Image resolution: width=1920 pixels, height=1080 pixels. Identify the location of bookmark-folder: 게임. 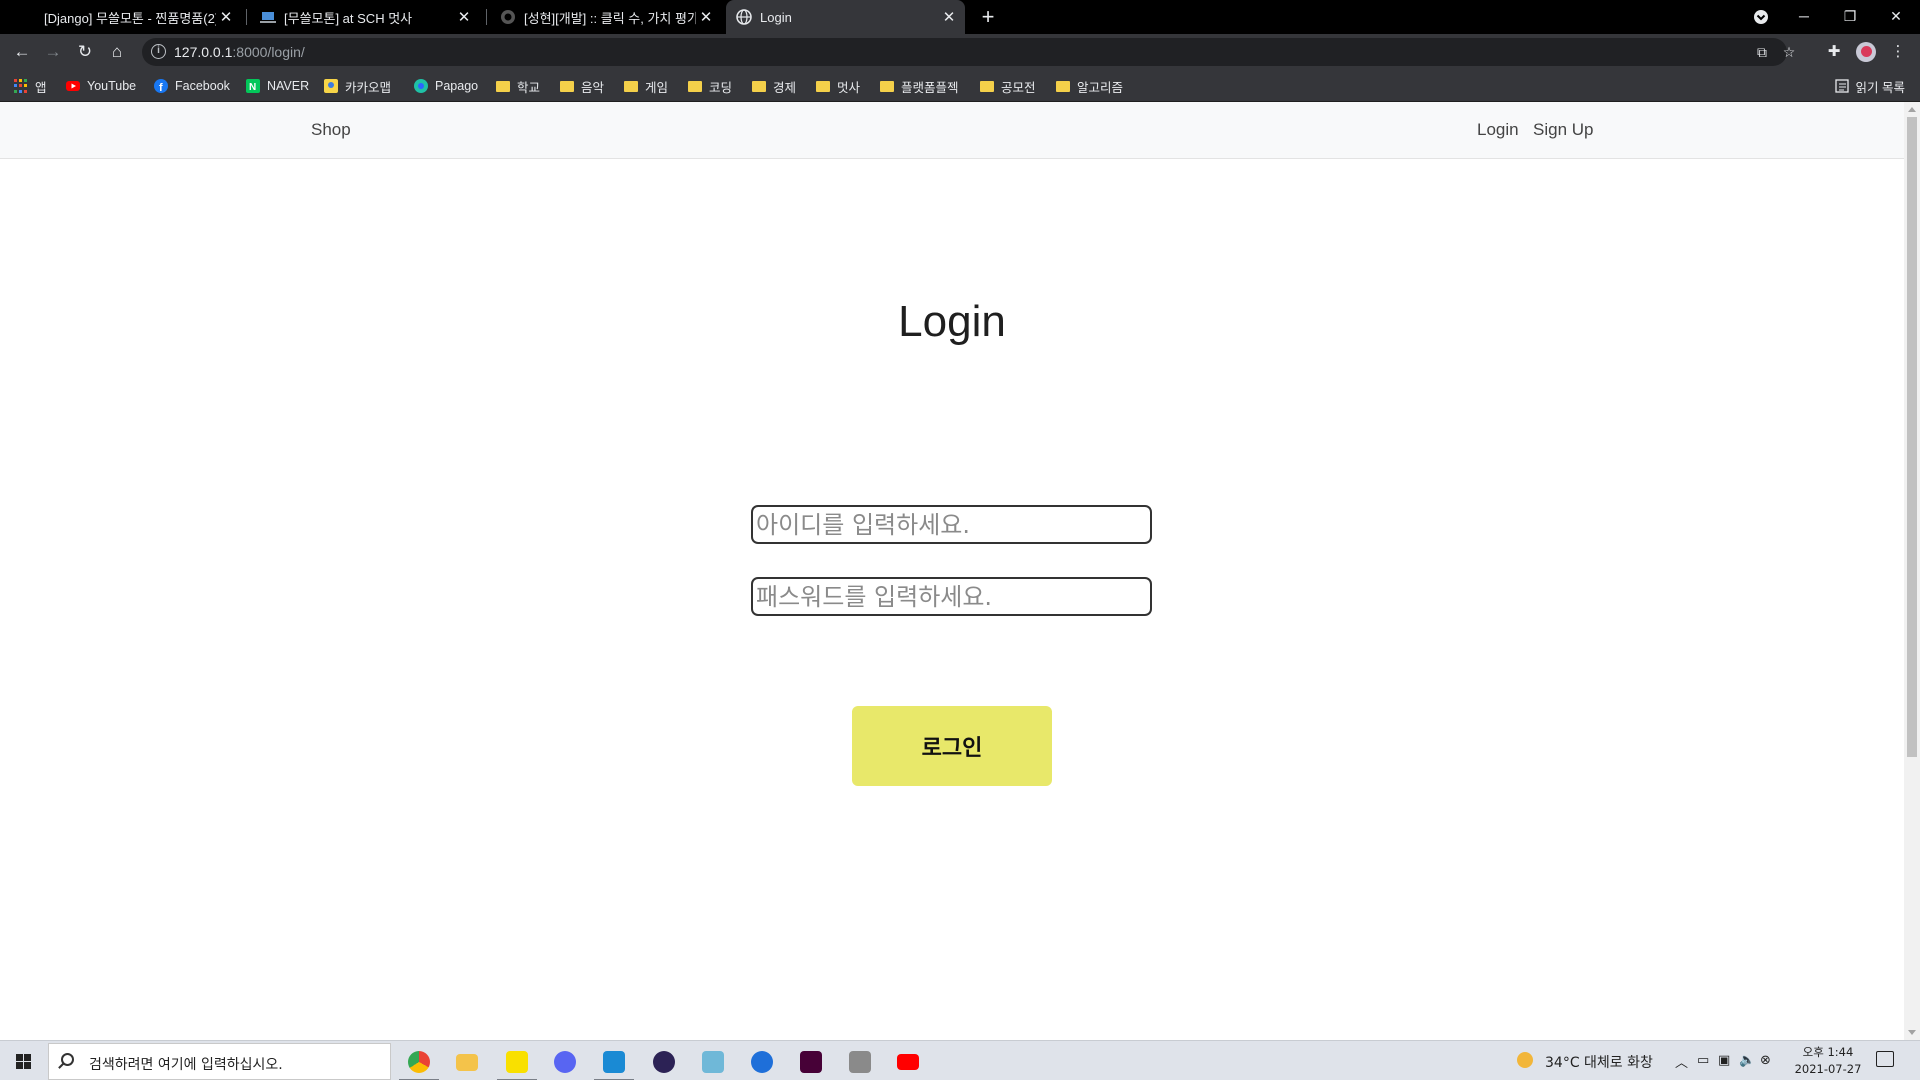
(646, 86).